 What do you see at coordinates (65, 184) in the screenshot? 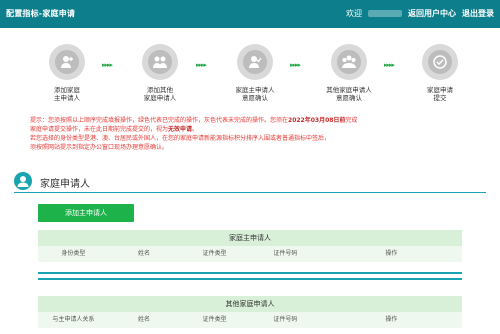
I see `section-title: 家庭申请人` at bounding box center [65, 184].